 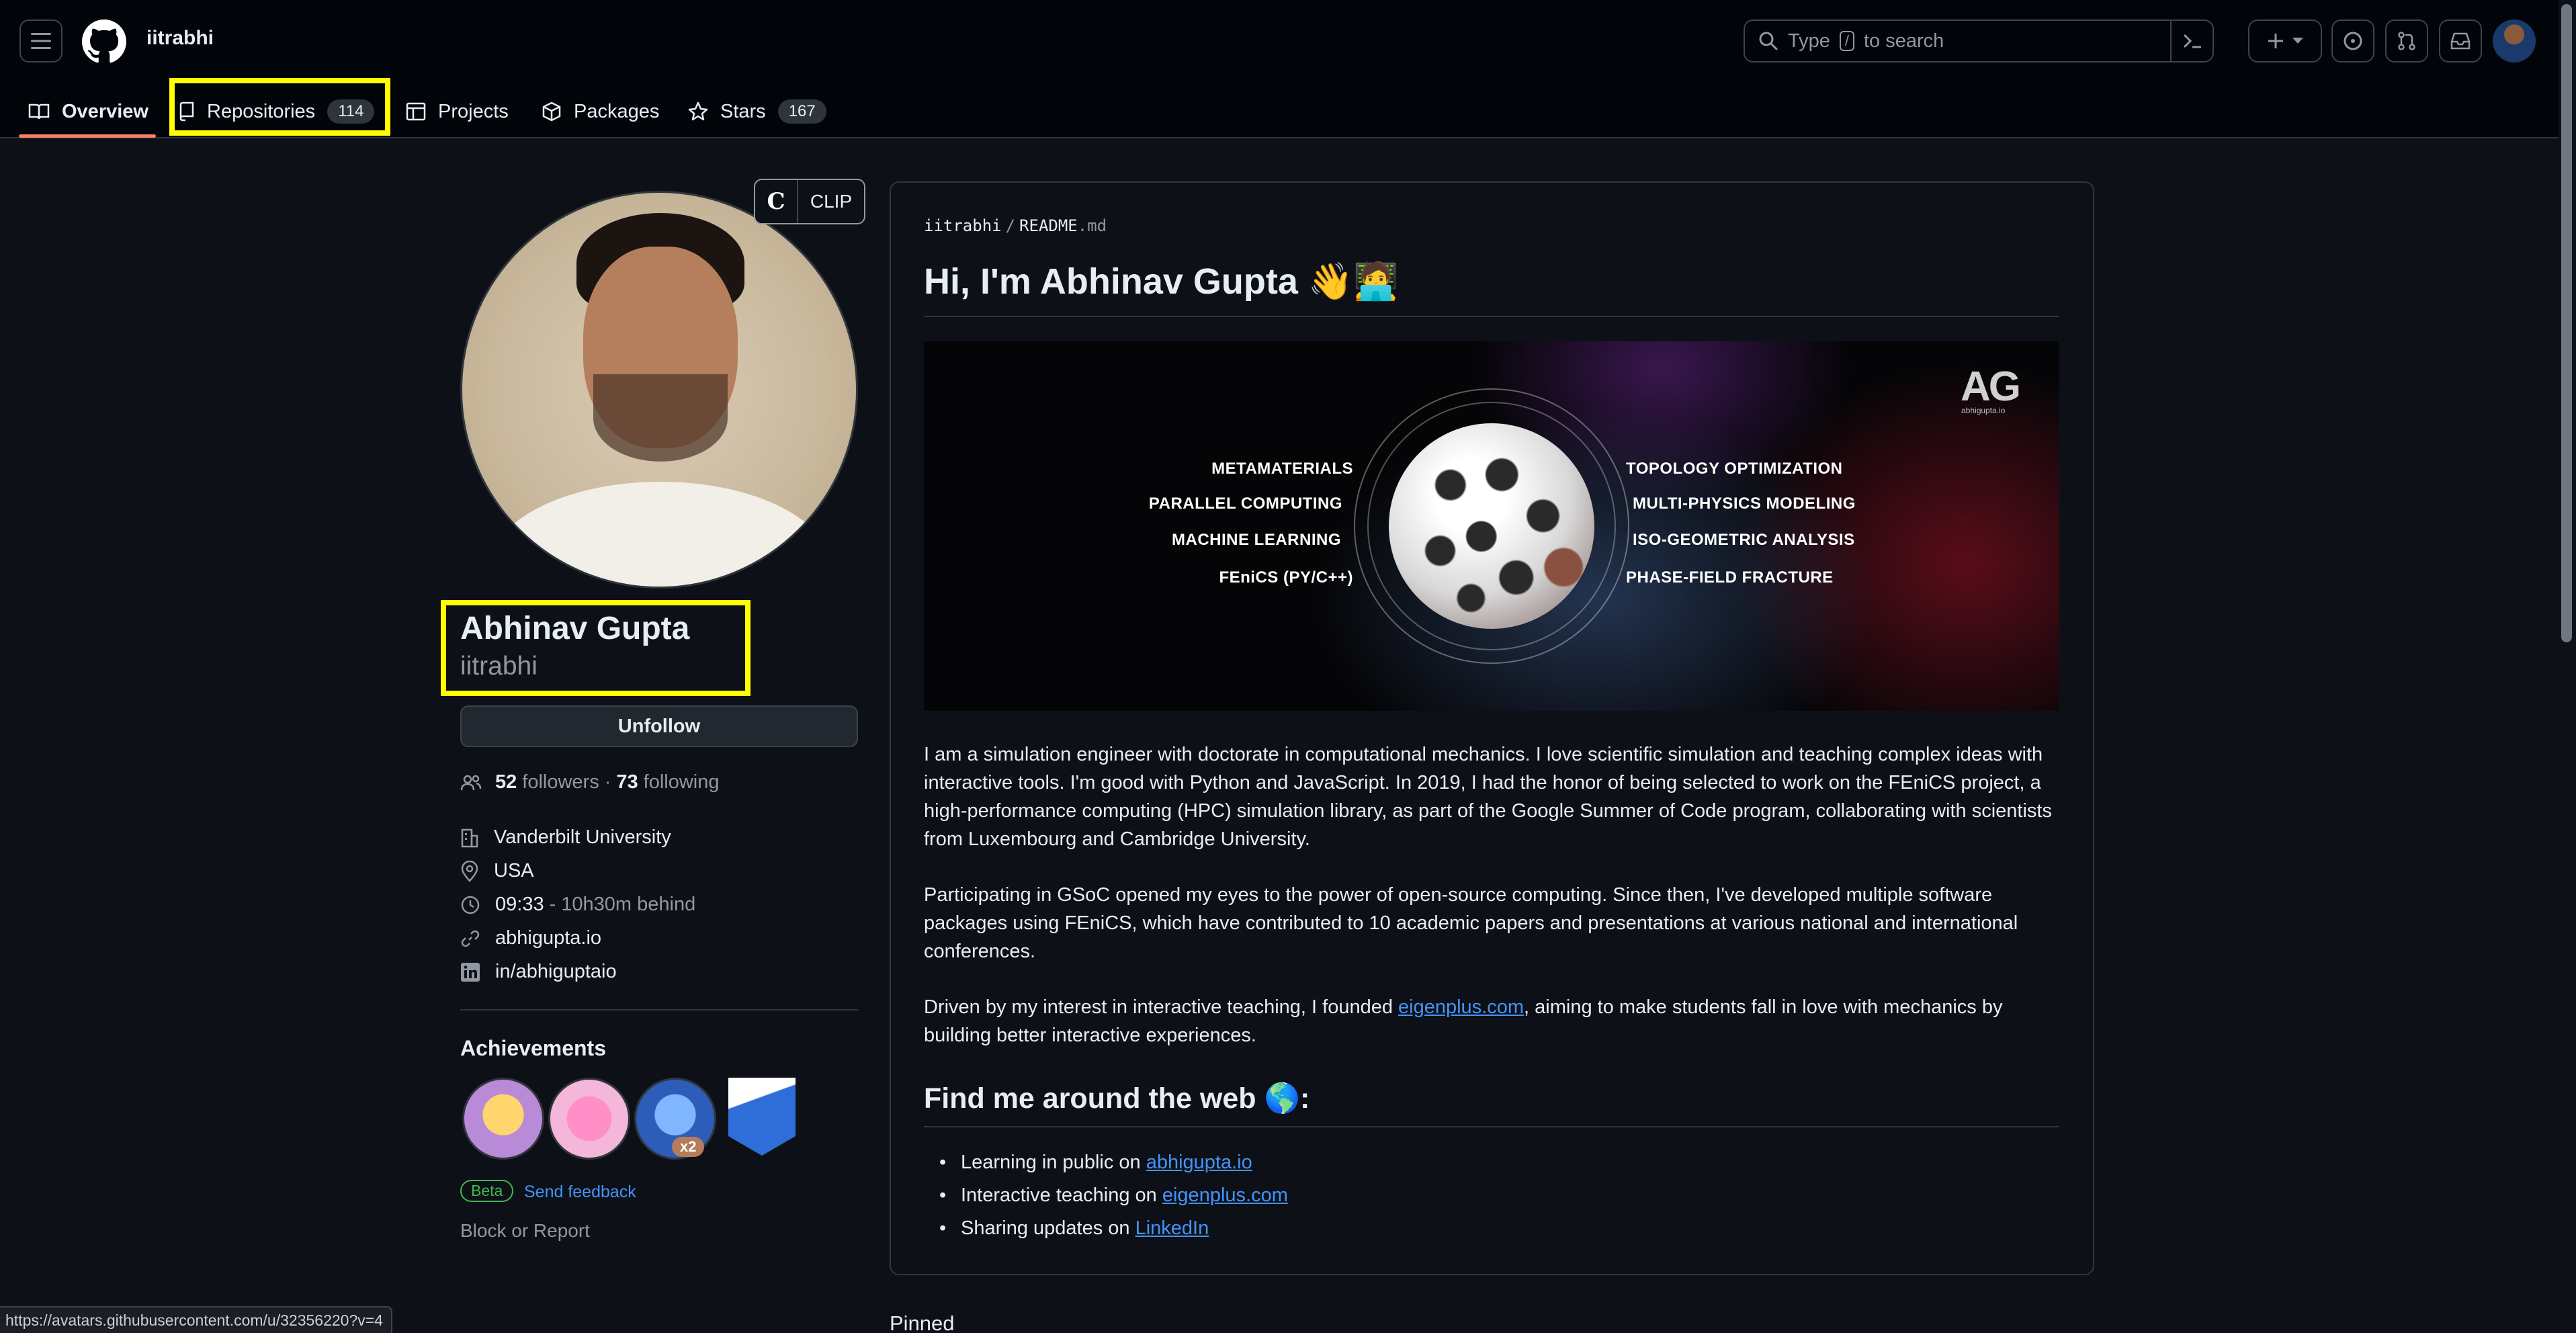 I want to click on clip-label: CLIP, so click(x=831, y=201).